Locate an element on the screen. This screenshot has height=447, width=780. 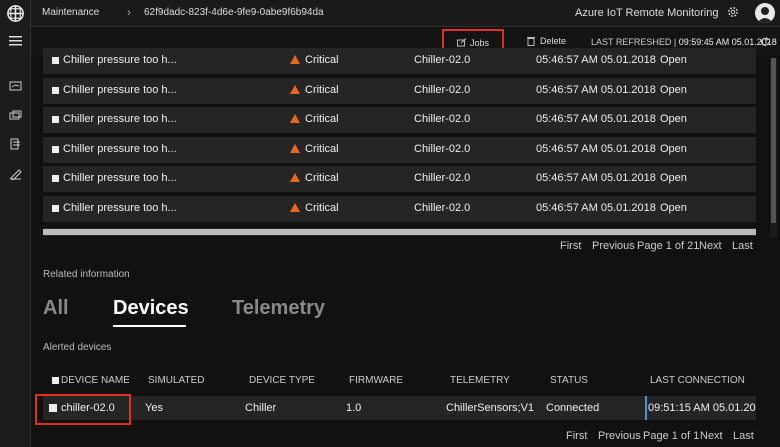
rules-icon is located at coordinates (15, 144).